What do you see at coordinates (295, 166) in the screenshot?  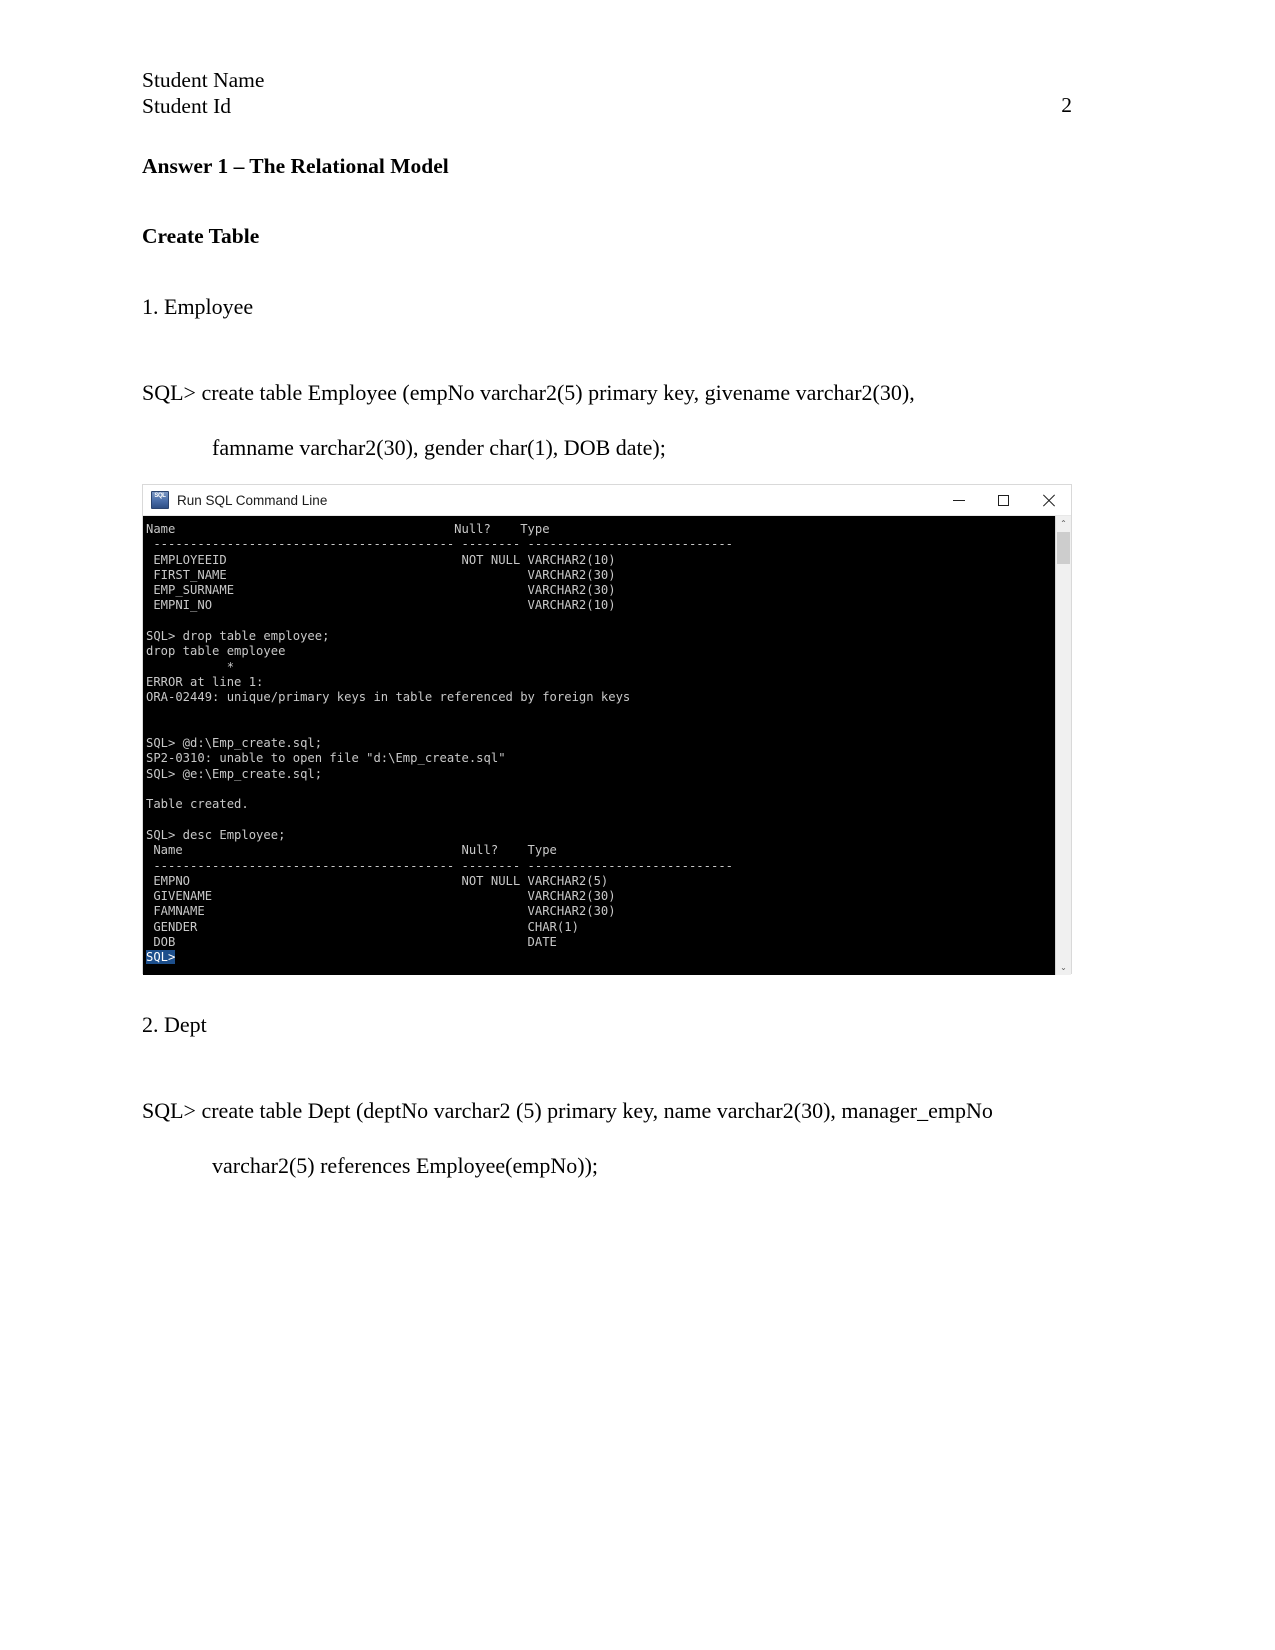 I see `heading-answer-1: Answer 1 – The Relational Model` at bounding box center [295, 166].